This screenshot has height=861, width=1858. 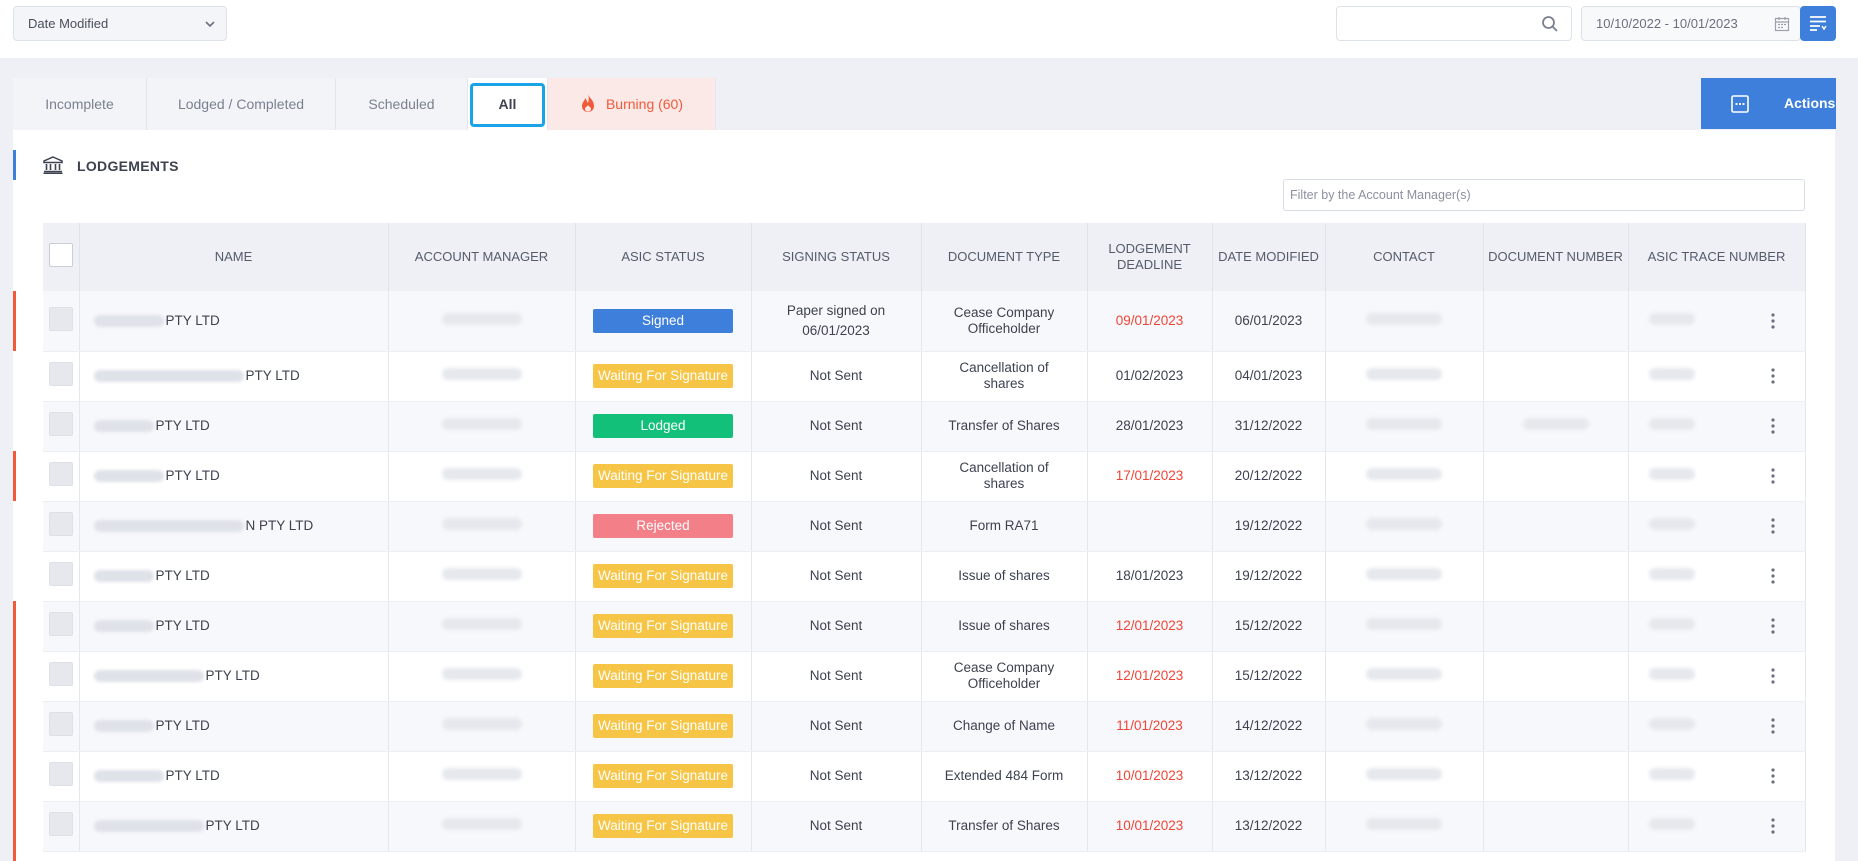 What do you see at coordinates (1268, 625) in the screenshot?
I see `date-modified-text: 15/12/2022` at bounding box center [1268, 625].